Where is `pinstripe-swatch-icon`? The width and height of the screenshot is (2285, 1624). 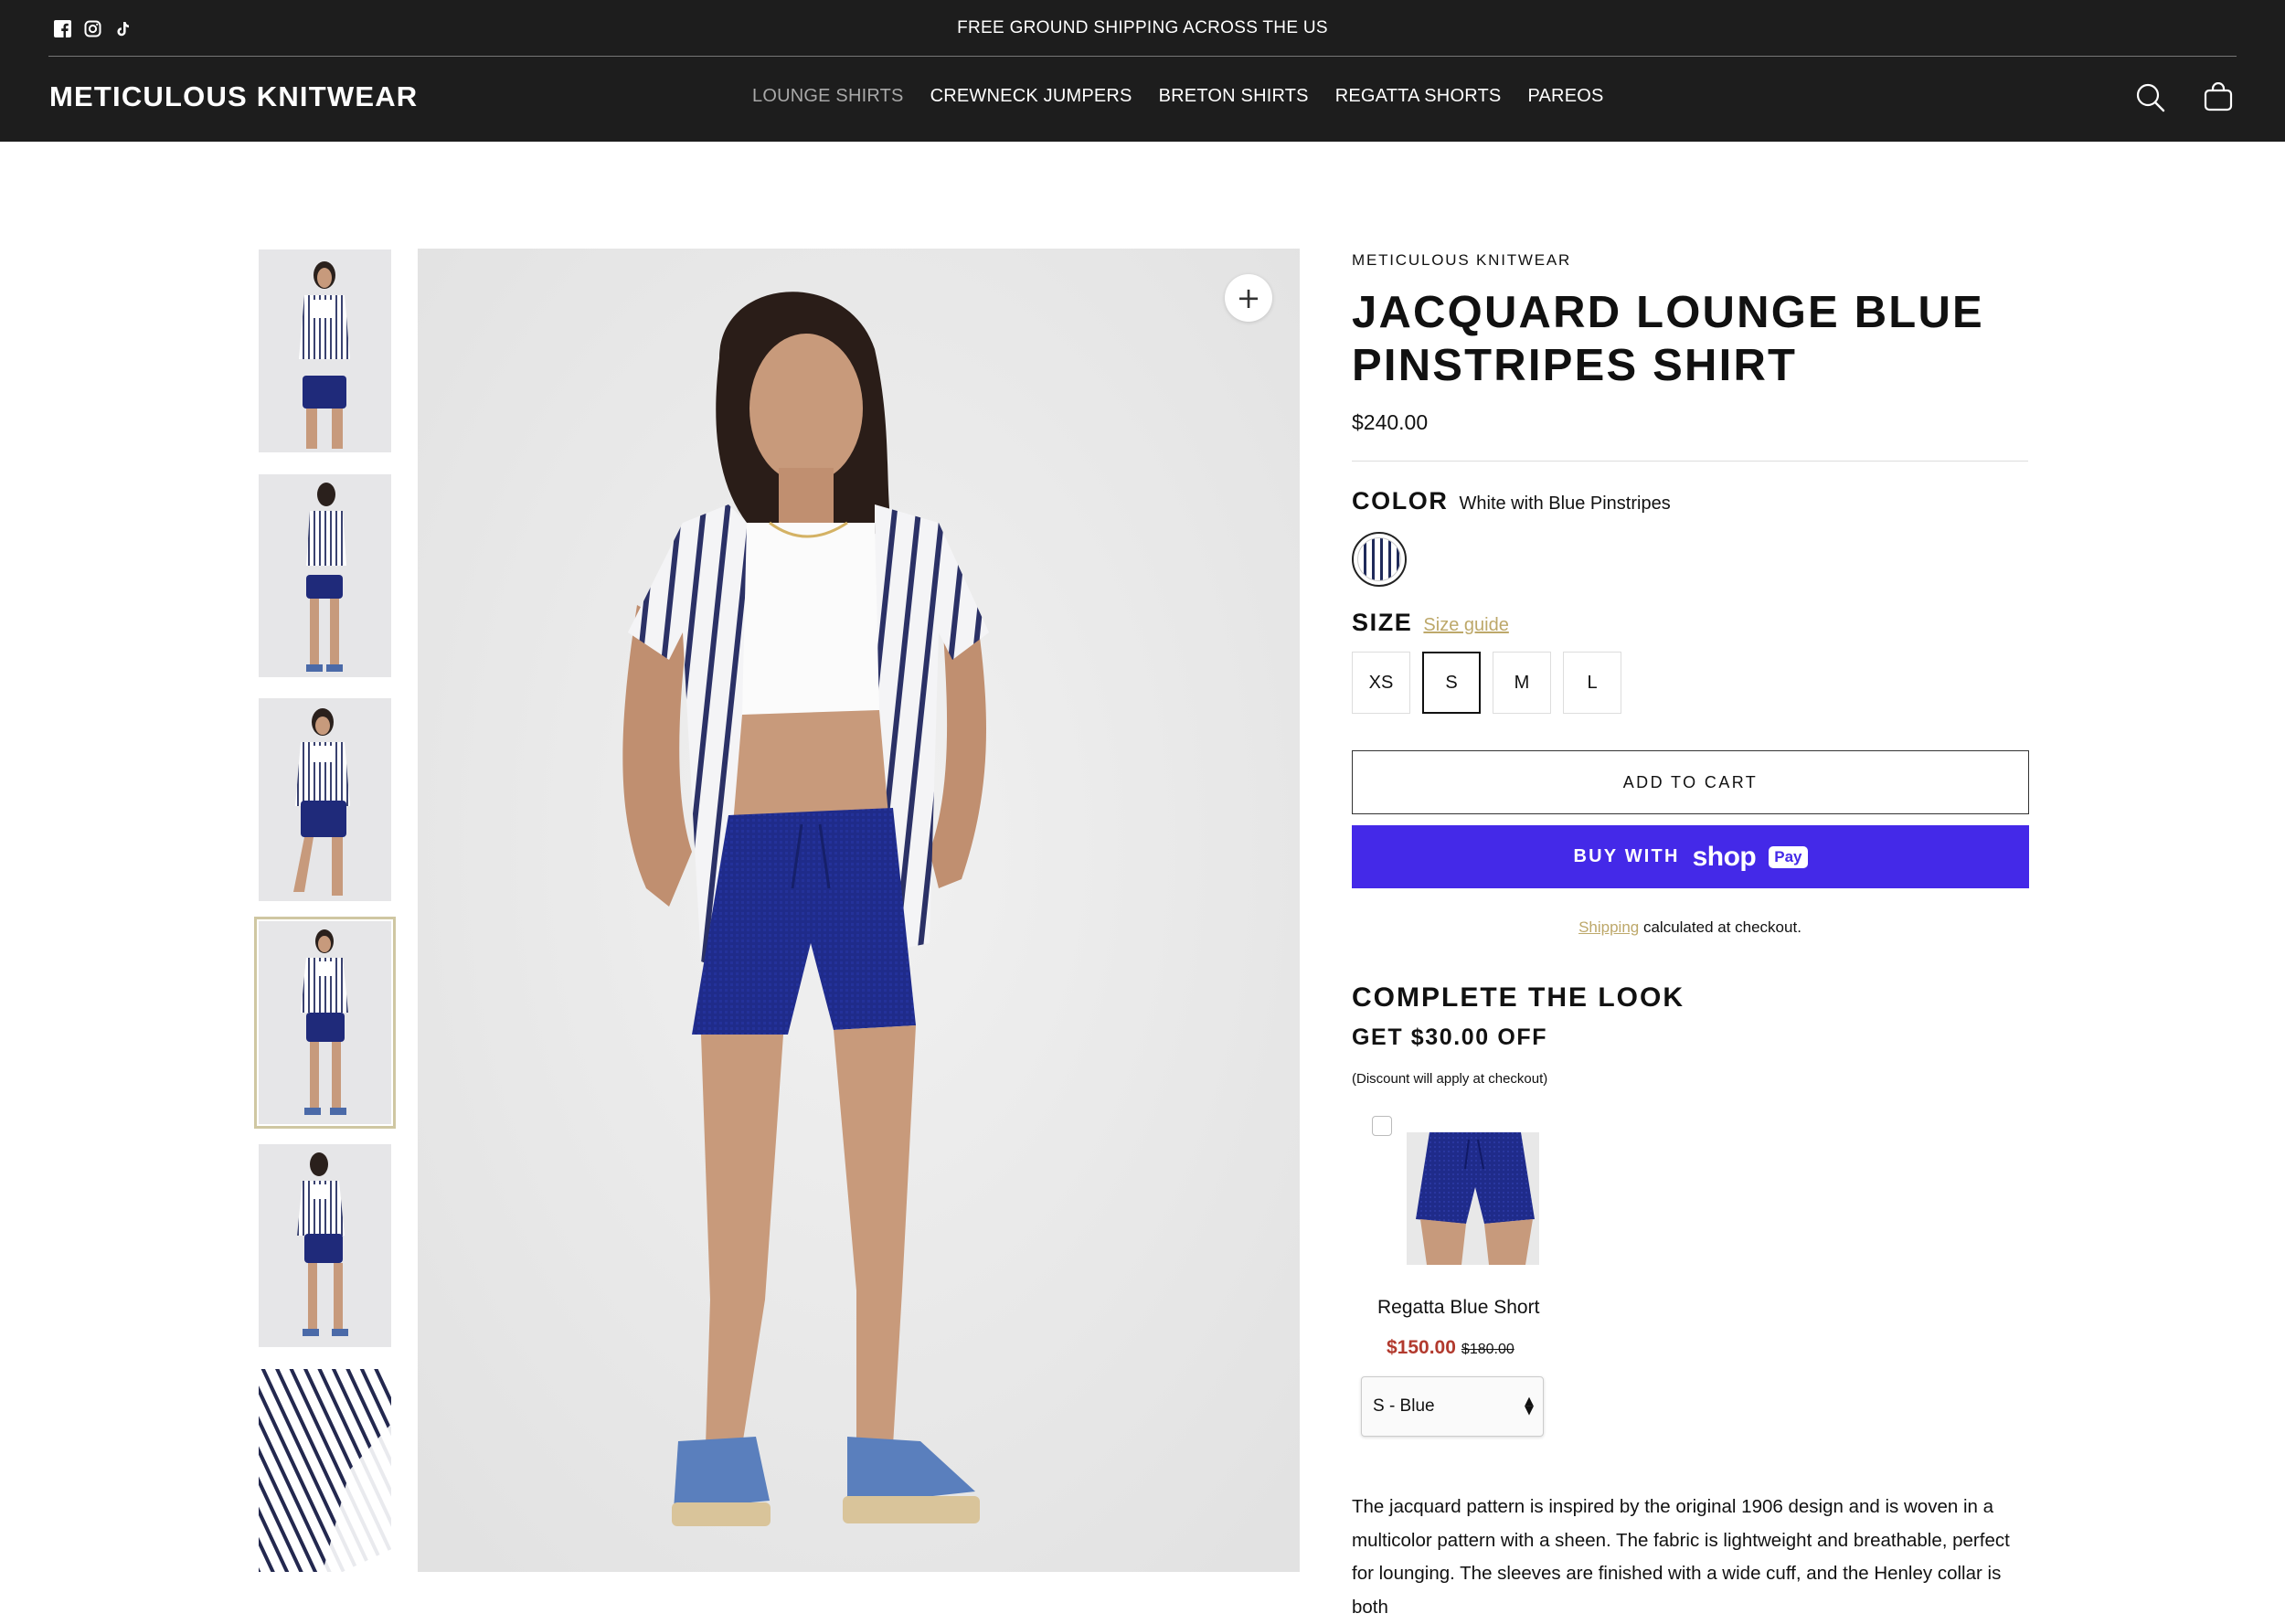
pinstripe-swatch-icon is located at coordinates (1379, 559).